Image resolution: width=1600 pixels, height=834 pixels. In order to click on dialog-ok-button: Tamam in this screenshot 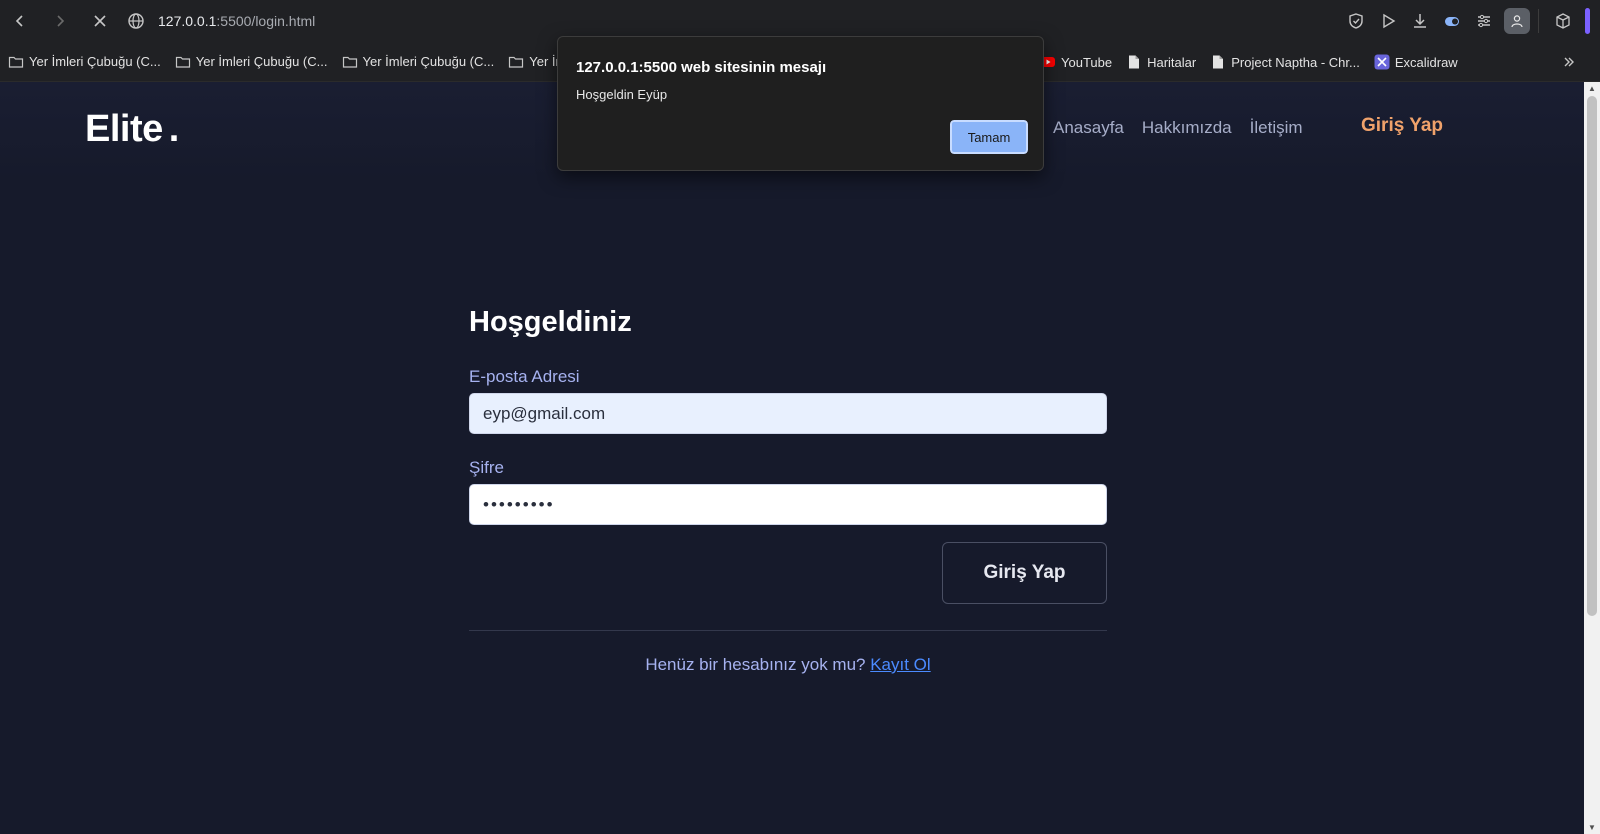, I will do `click(989, 137)`.